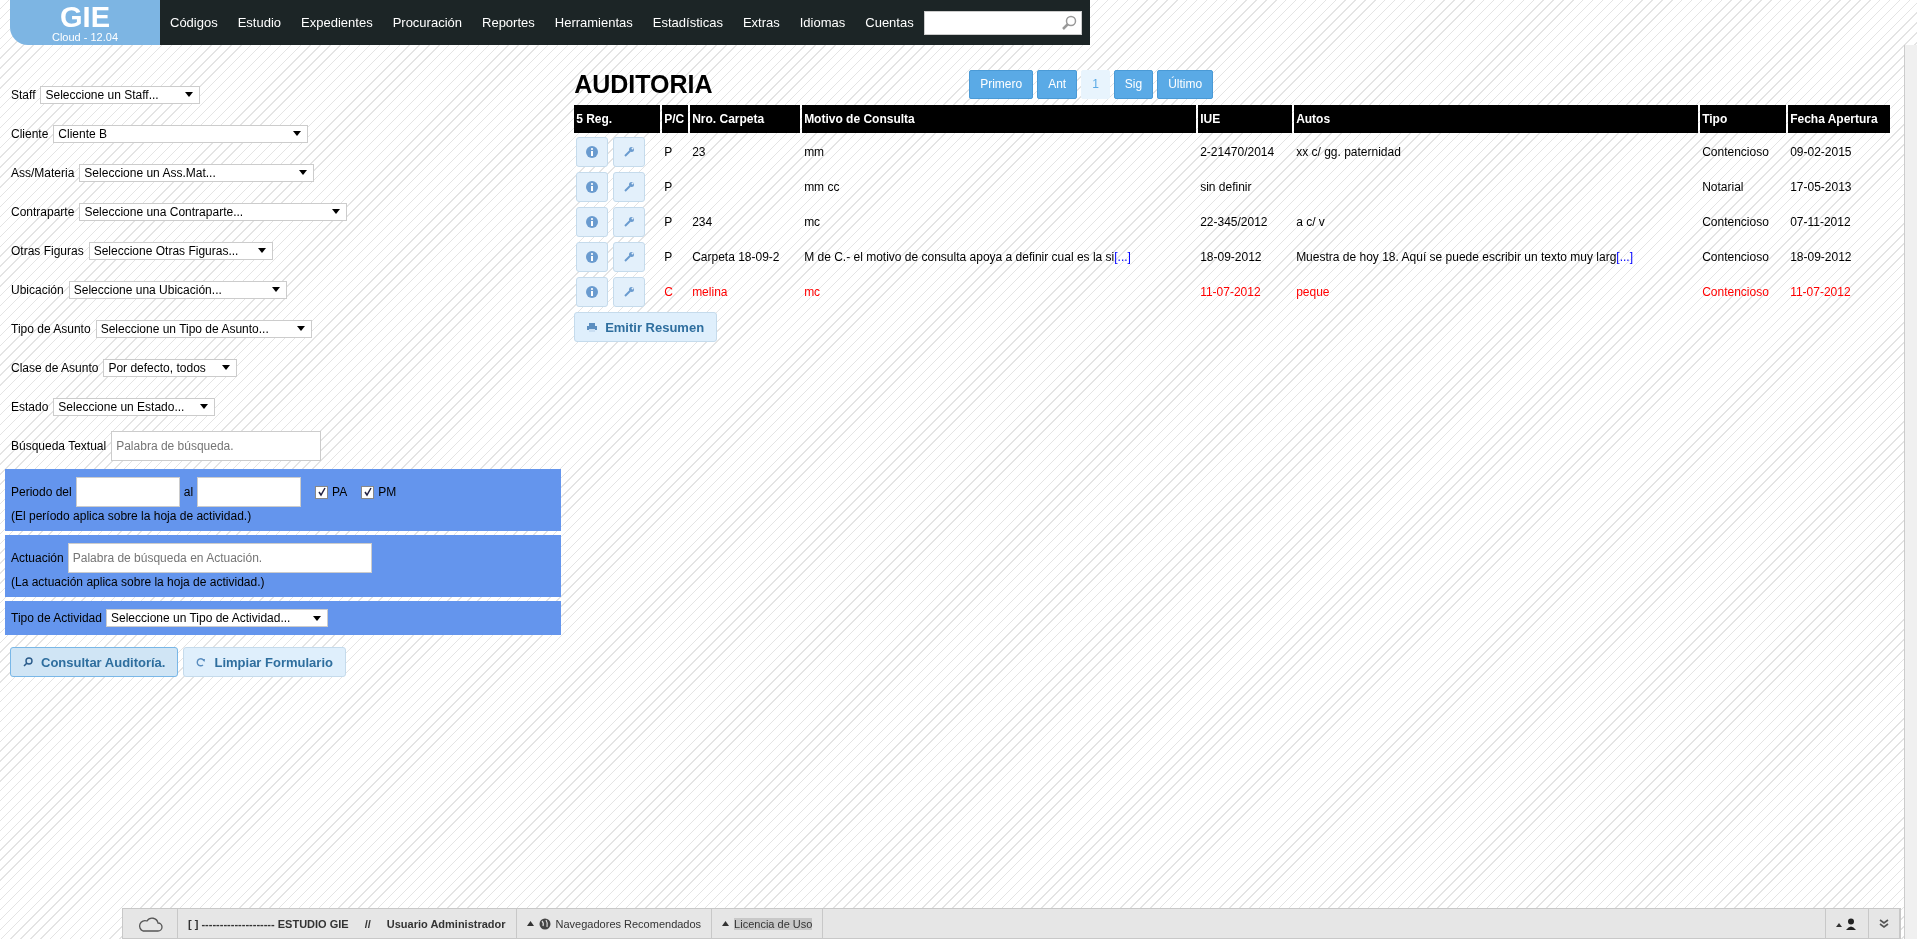 This screenshot has width=1917, height=939. I want to click on menu-item: Estudio, so click(259, 22).